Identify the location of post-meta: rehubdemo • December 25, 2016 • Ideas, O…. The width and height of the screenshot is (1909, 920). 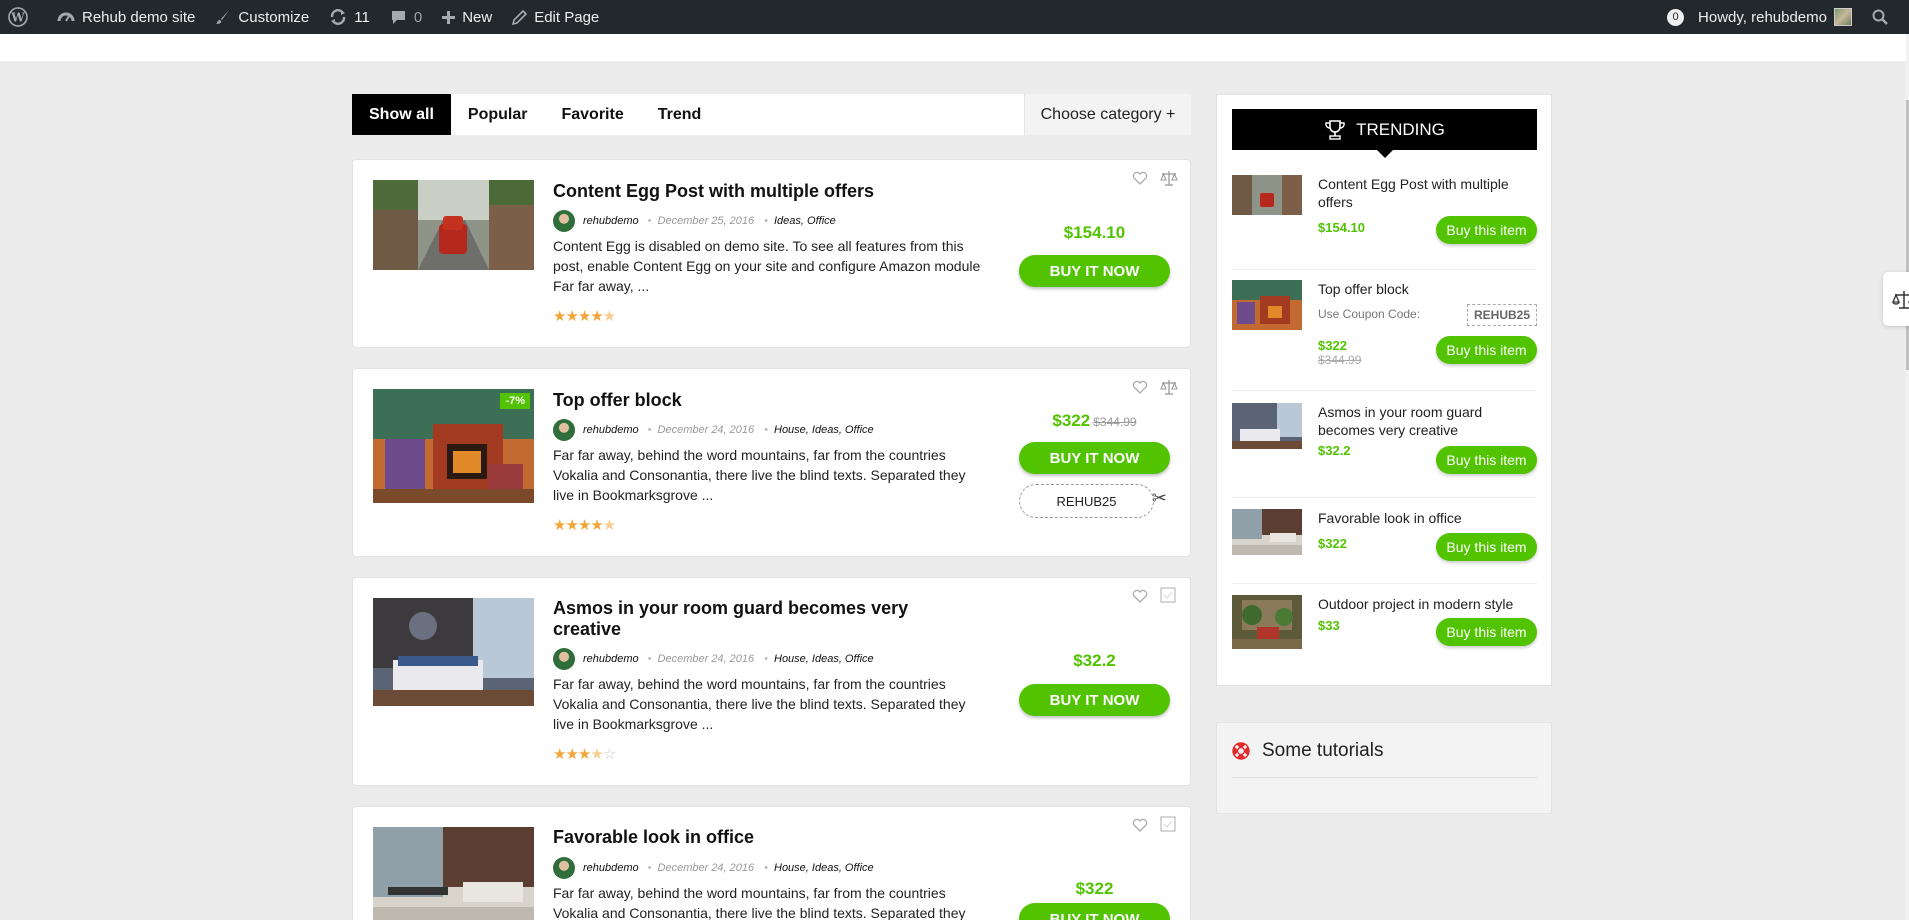
(694, 221).